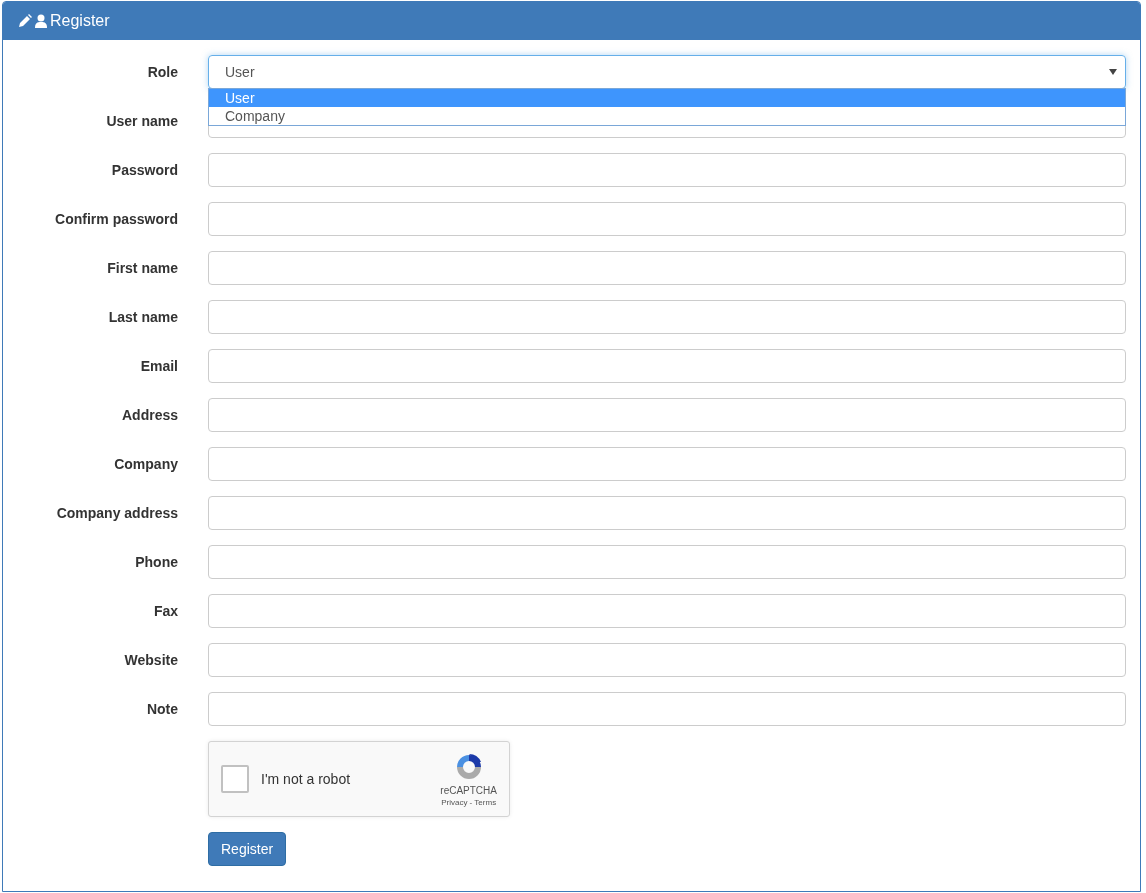  I want to click on user-icon, so click(41, 21).